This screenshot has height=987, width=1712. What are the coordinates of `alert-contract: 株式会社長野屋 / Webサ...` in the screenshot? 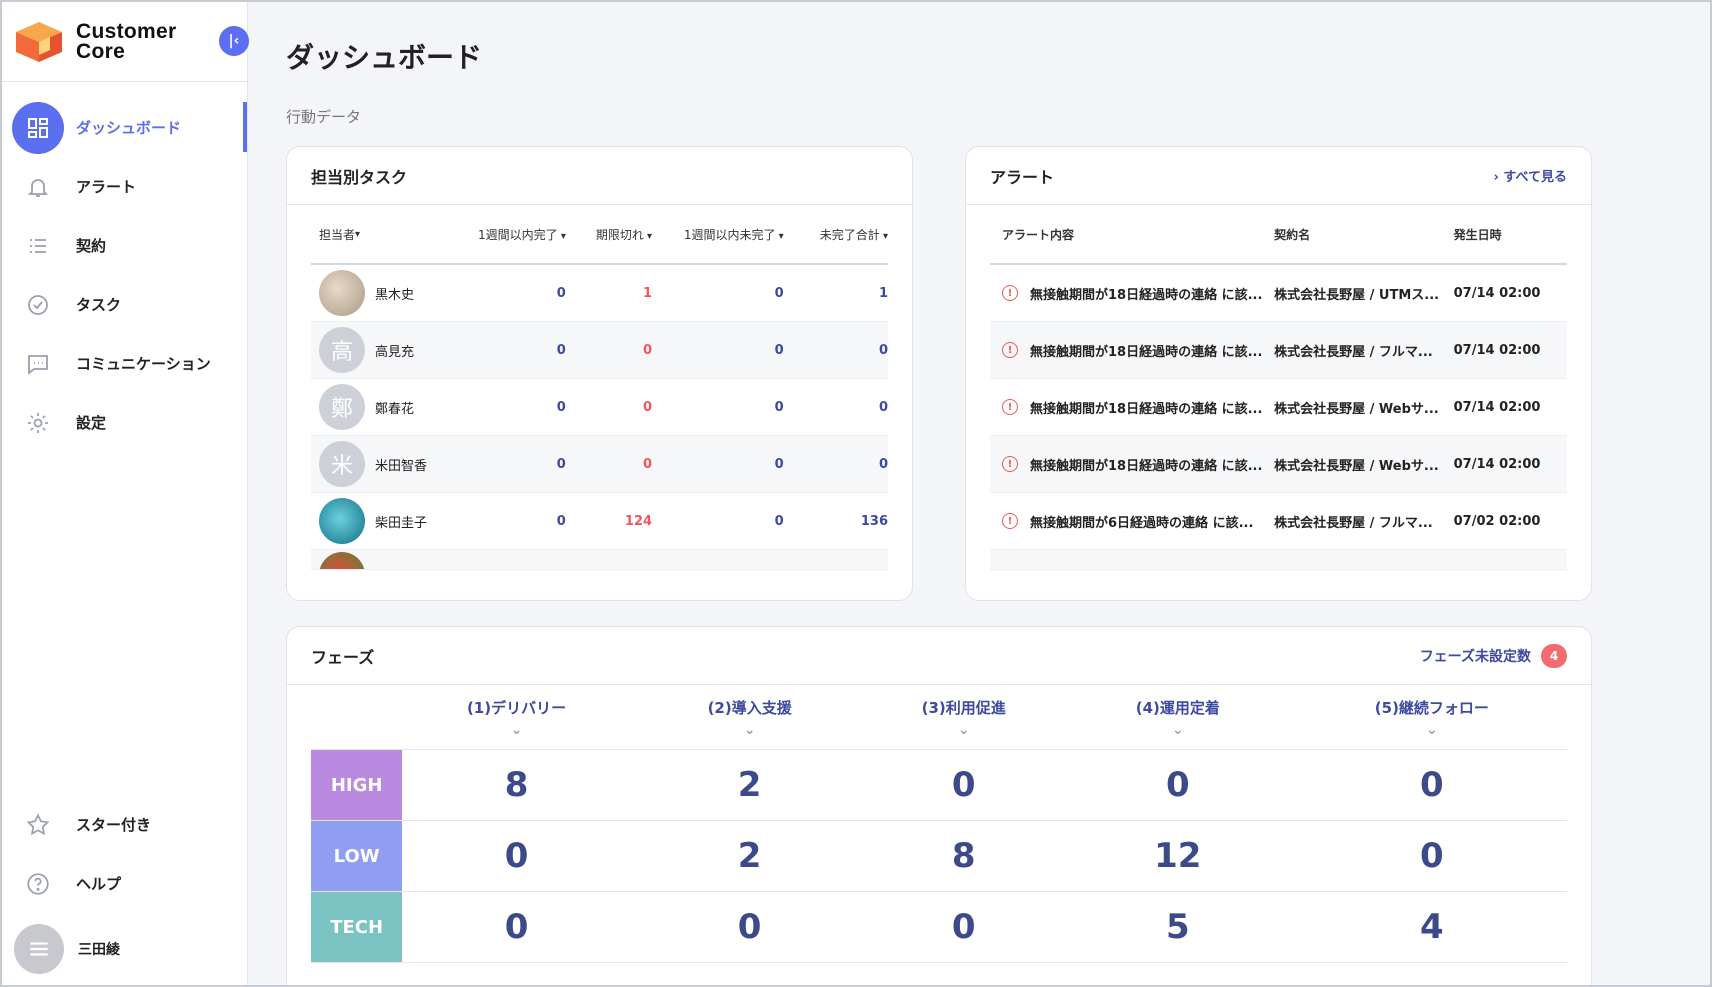 It's located at (1356, 409).